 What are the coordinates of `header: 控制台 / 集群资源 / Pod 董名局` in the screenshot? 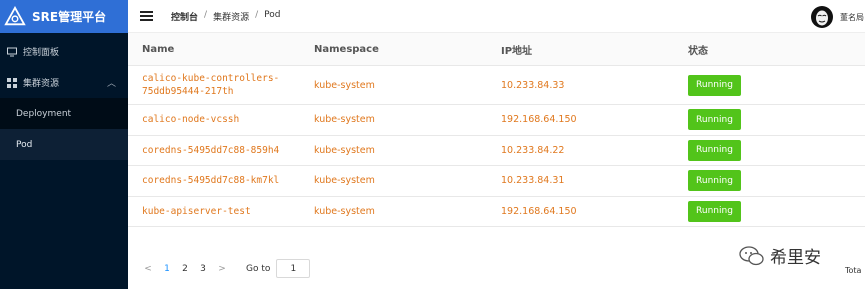 It's located at (496, 16).